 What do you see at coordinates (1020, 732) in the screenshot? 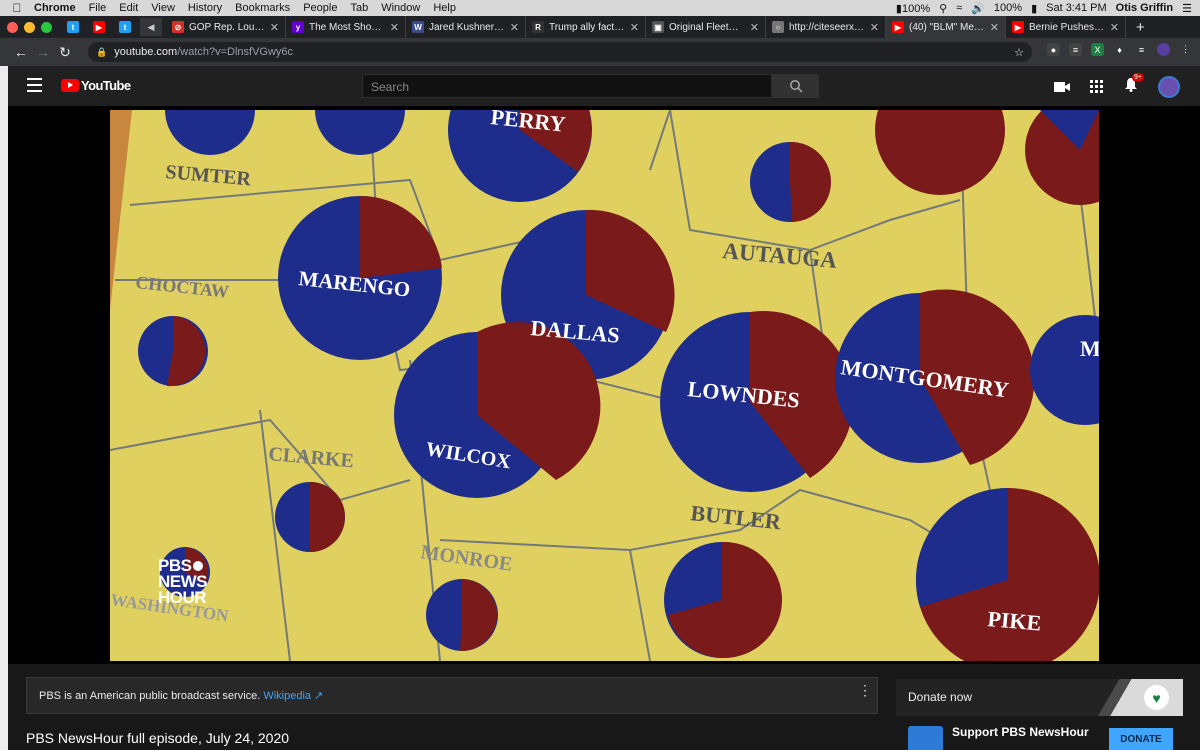
I see `support-text: Support PBS NewsHour` at bounding box center [1020, 732].